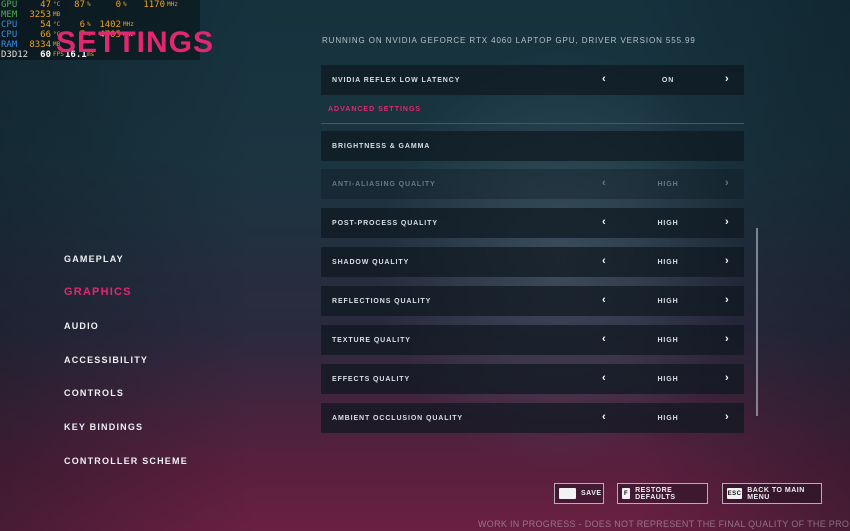 This screenshot has width=850, height=531. What do you see at coordinates (579, 493) in the screenshot?
I see `save-button: SAVE` at bounding box center [579, 493].